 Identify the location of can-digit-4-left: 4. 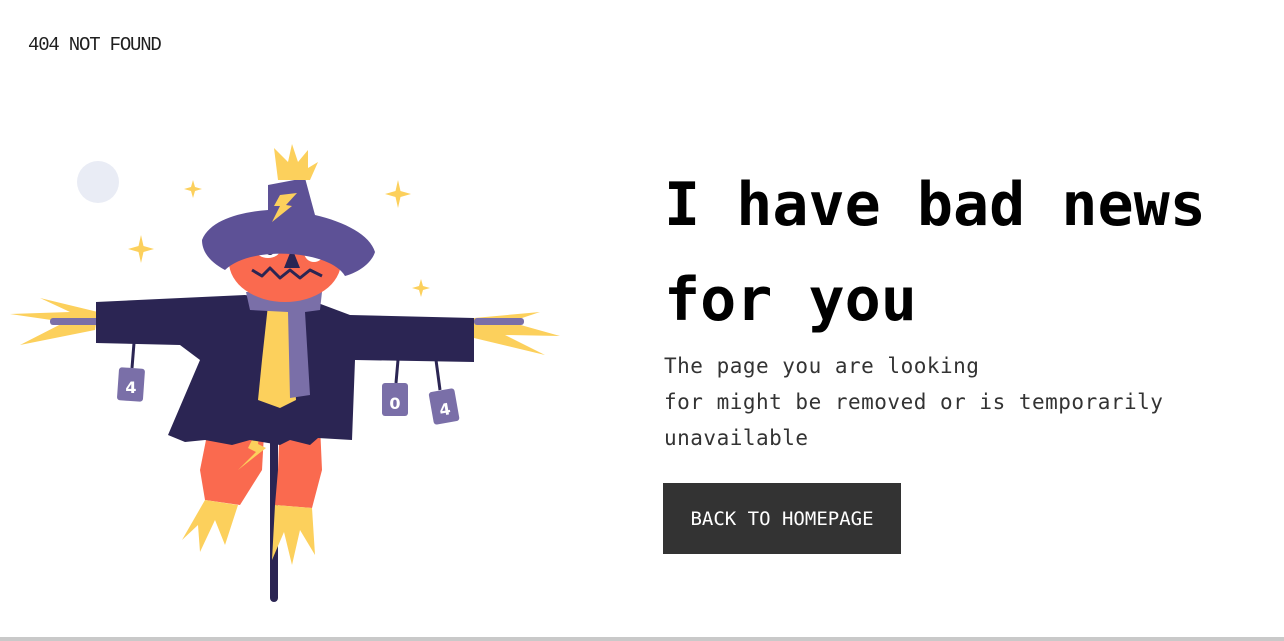
(130, 387).